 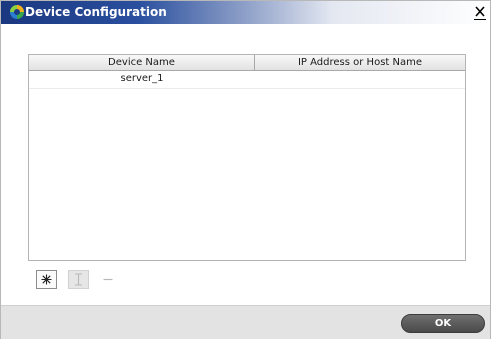 I want to click on cell-device-name: server_1, so click(x=142, y=79).